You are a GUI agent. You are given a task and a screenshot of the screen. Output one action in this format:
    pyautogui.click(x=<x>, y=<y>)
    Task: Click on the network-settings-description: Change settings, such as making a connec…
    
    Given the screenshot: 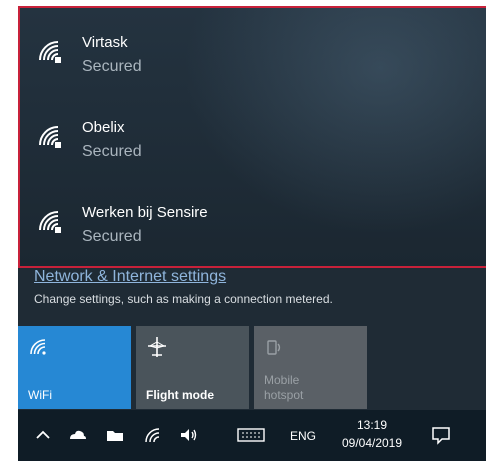 What is the action you would take?
    pyautogui.click(x=183, y=299)
    